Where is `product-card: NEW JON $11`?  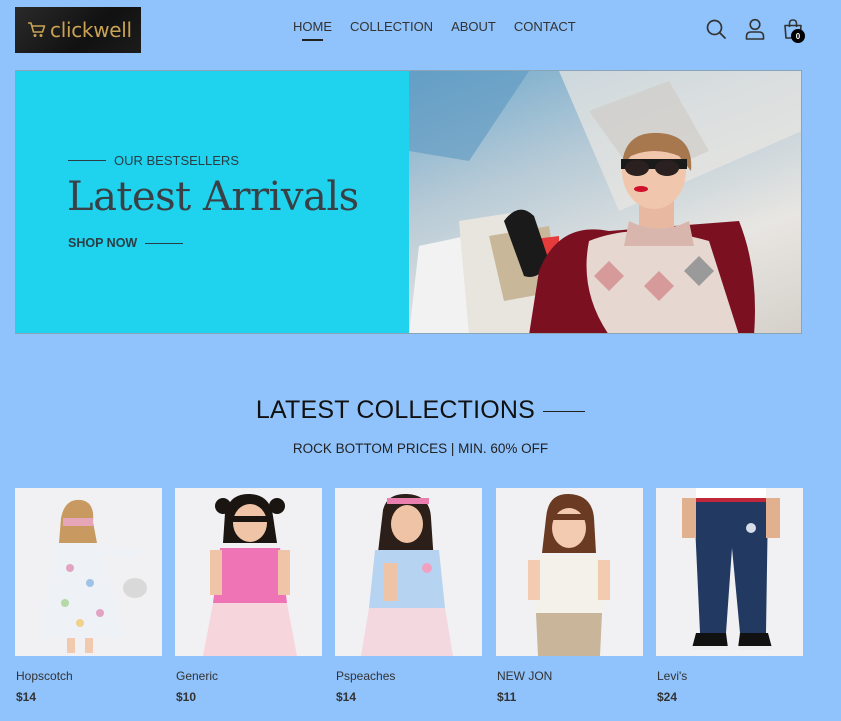 product-card: NEW JON $11 is located at coordinates (569, 596).